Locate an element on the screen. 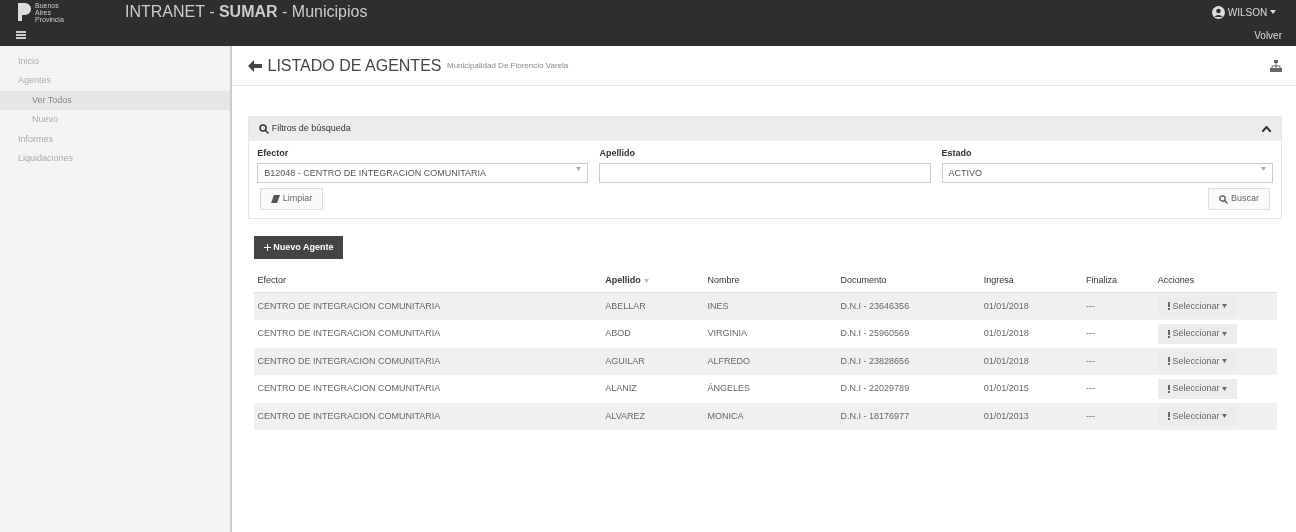 Image resolution: width=1296 pixels, height=532 pixels. column-header: Nombre is located at coordinates (723, 280).